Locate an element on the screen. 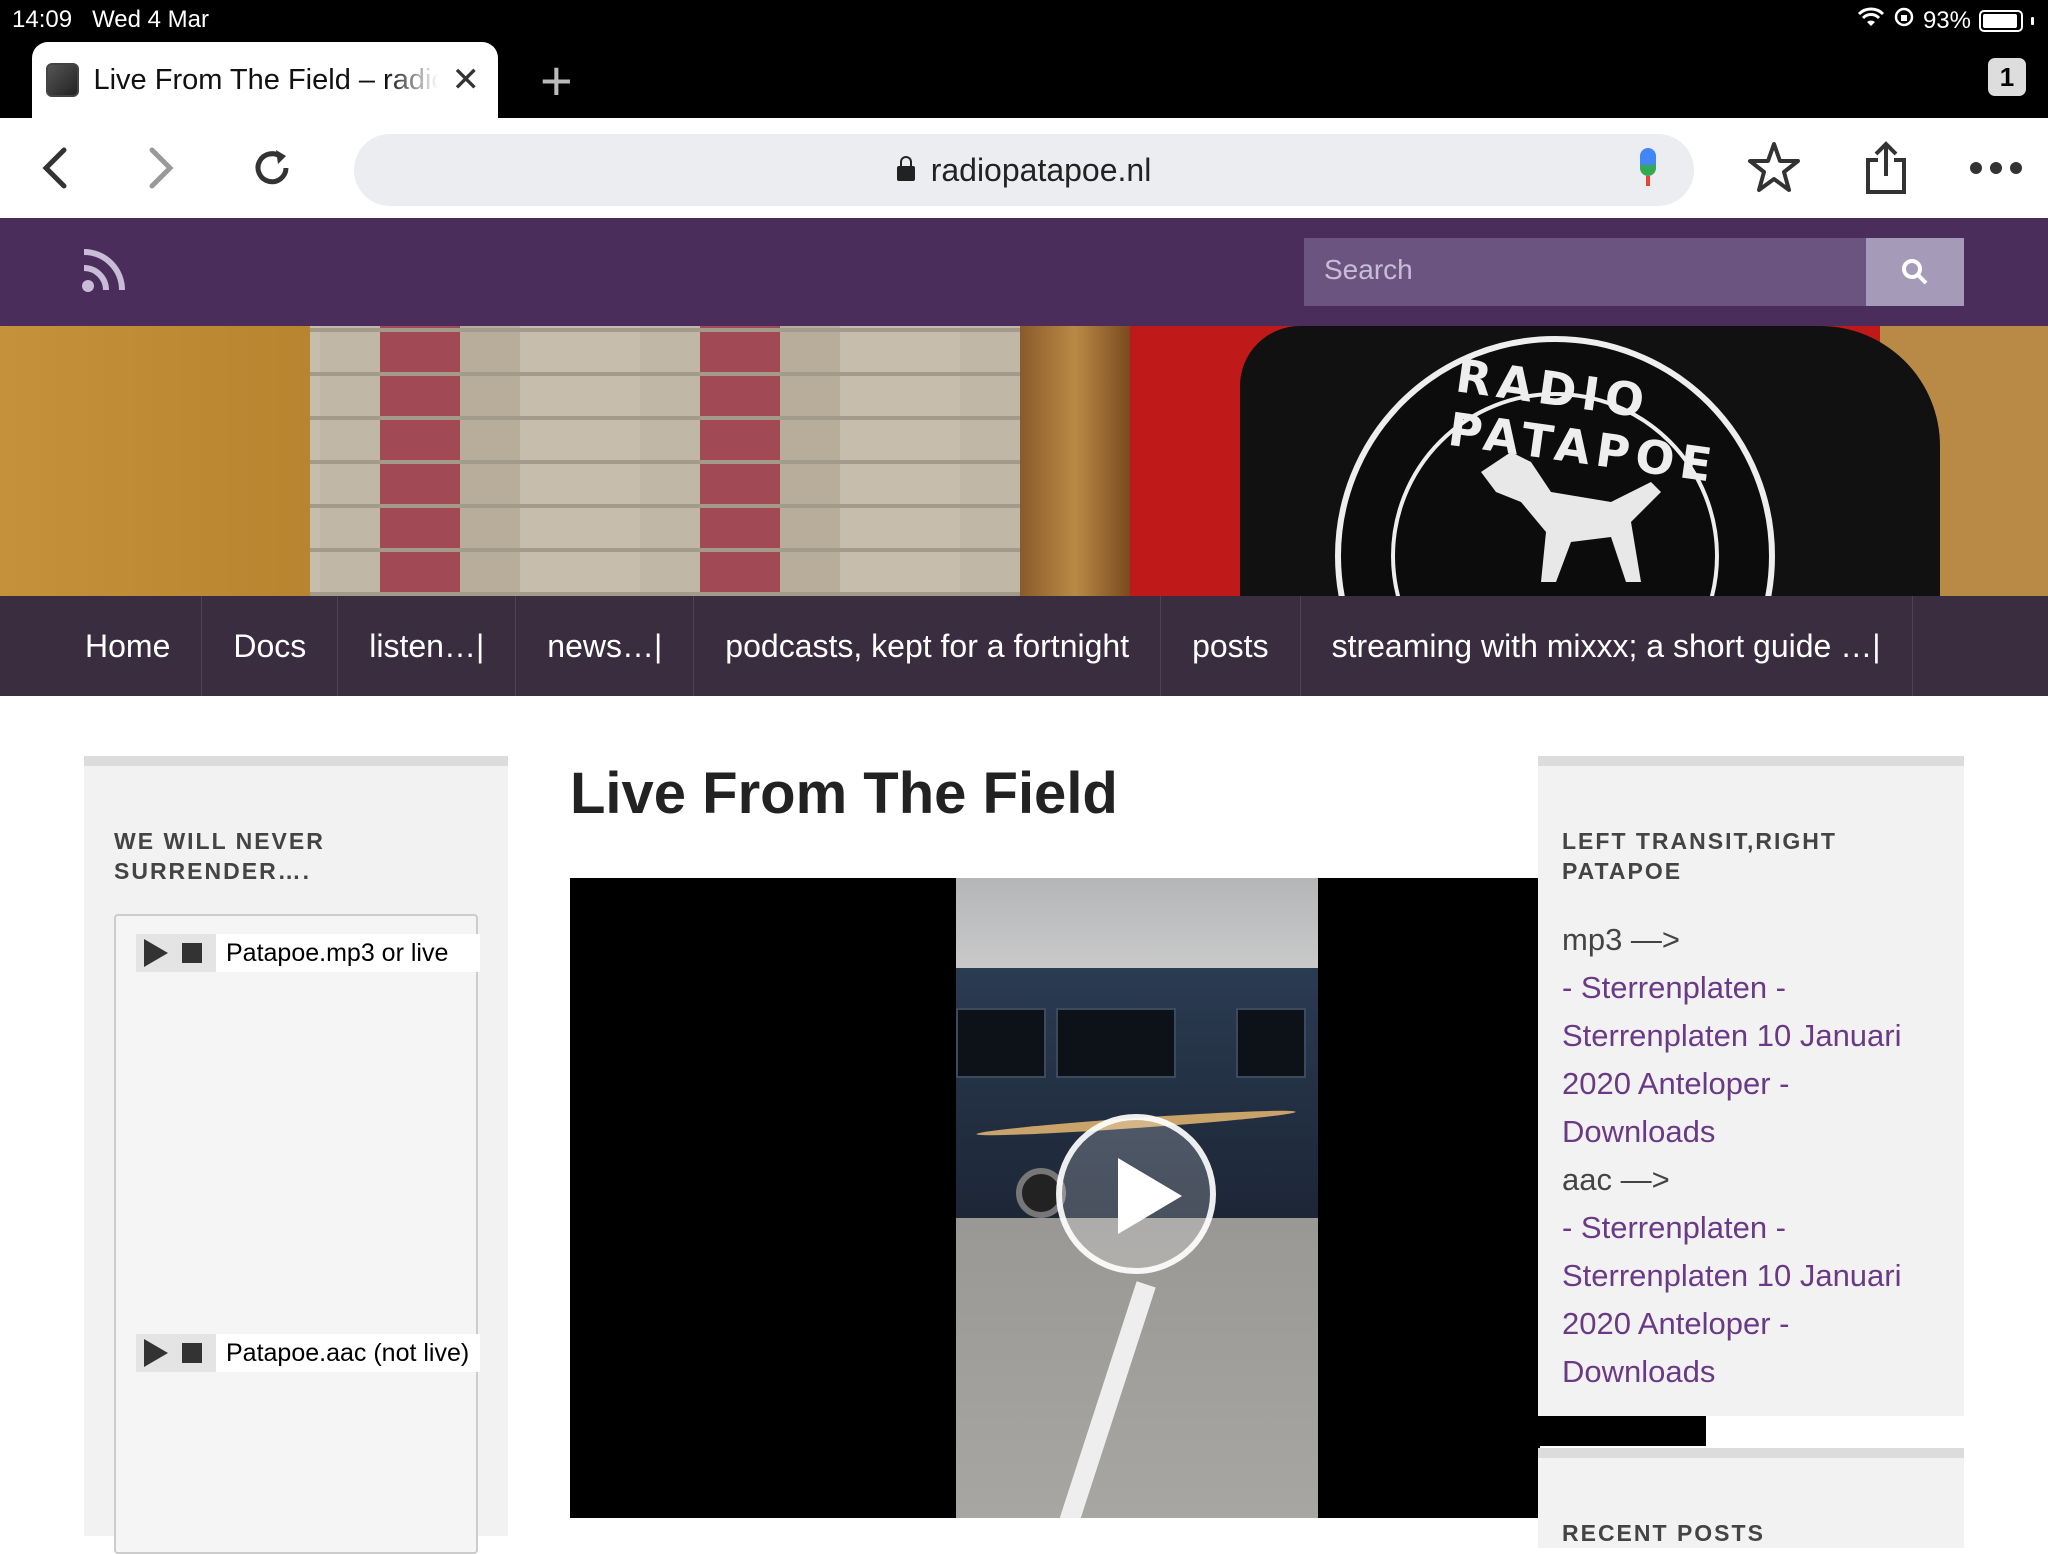 The image size is (2048, 1554). audio-player-aac: Patapoe.aac (not live) is located at coordinates (308, 1353).